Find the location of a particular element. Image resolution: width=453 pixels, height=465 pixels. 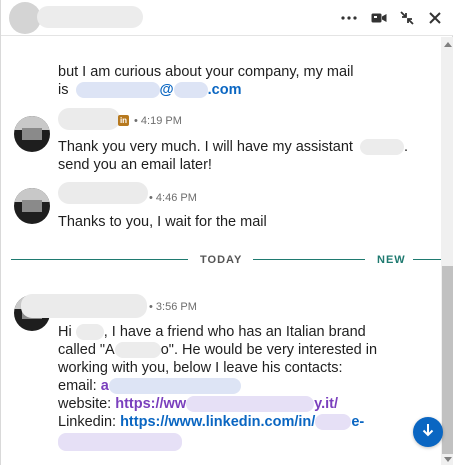

message-line: Hi is located at coordinates (65, 332).